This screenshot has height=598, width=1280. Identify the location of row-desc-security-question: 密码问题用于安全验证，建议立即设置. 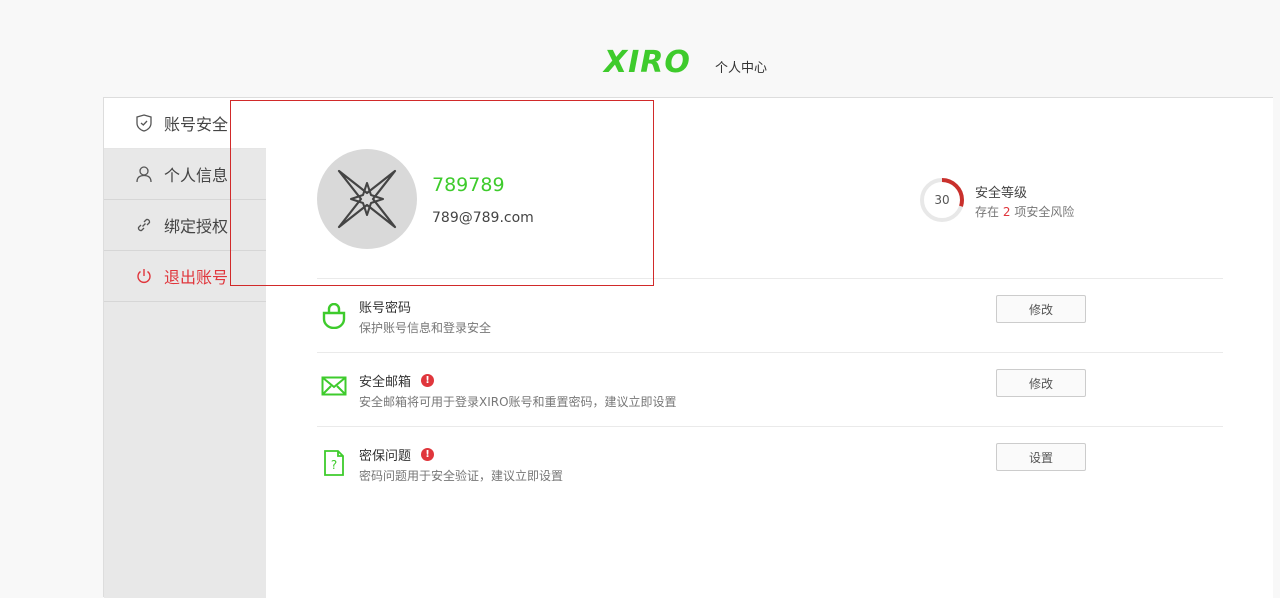
(461, 476).